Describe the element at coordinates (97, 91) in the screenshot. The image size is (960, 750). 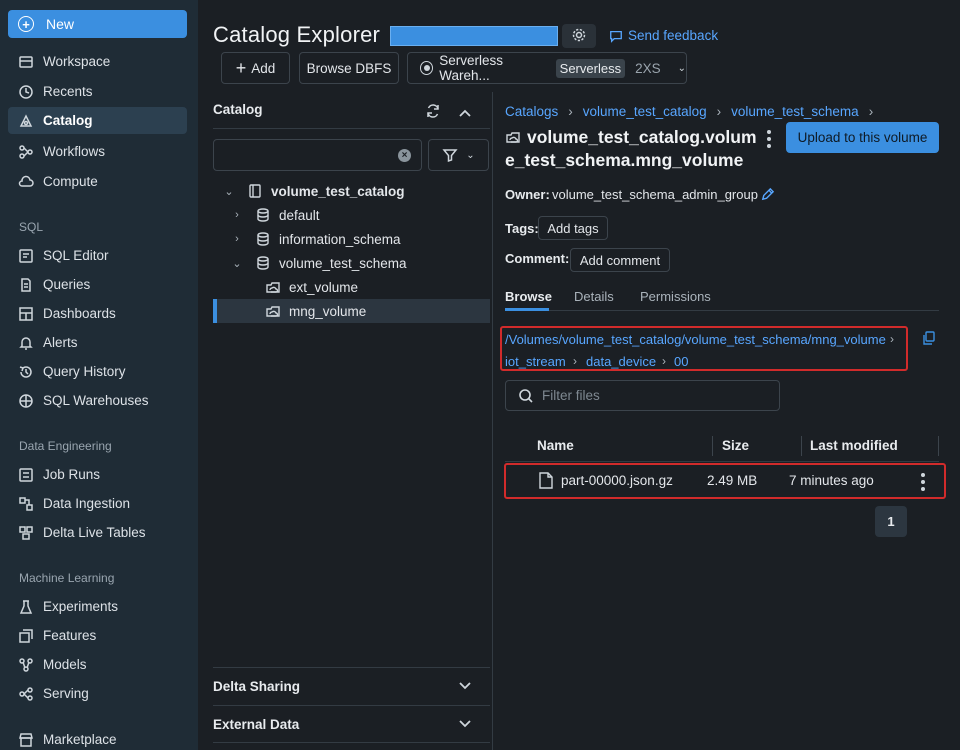
I see `sidebar-item-recents: Recents` at that location.